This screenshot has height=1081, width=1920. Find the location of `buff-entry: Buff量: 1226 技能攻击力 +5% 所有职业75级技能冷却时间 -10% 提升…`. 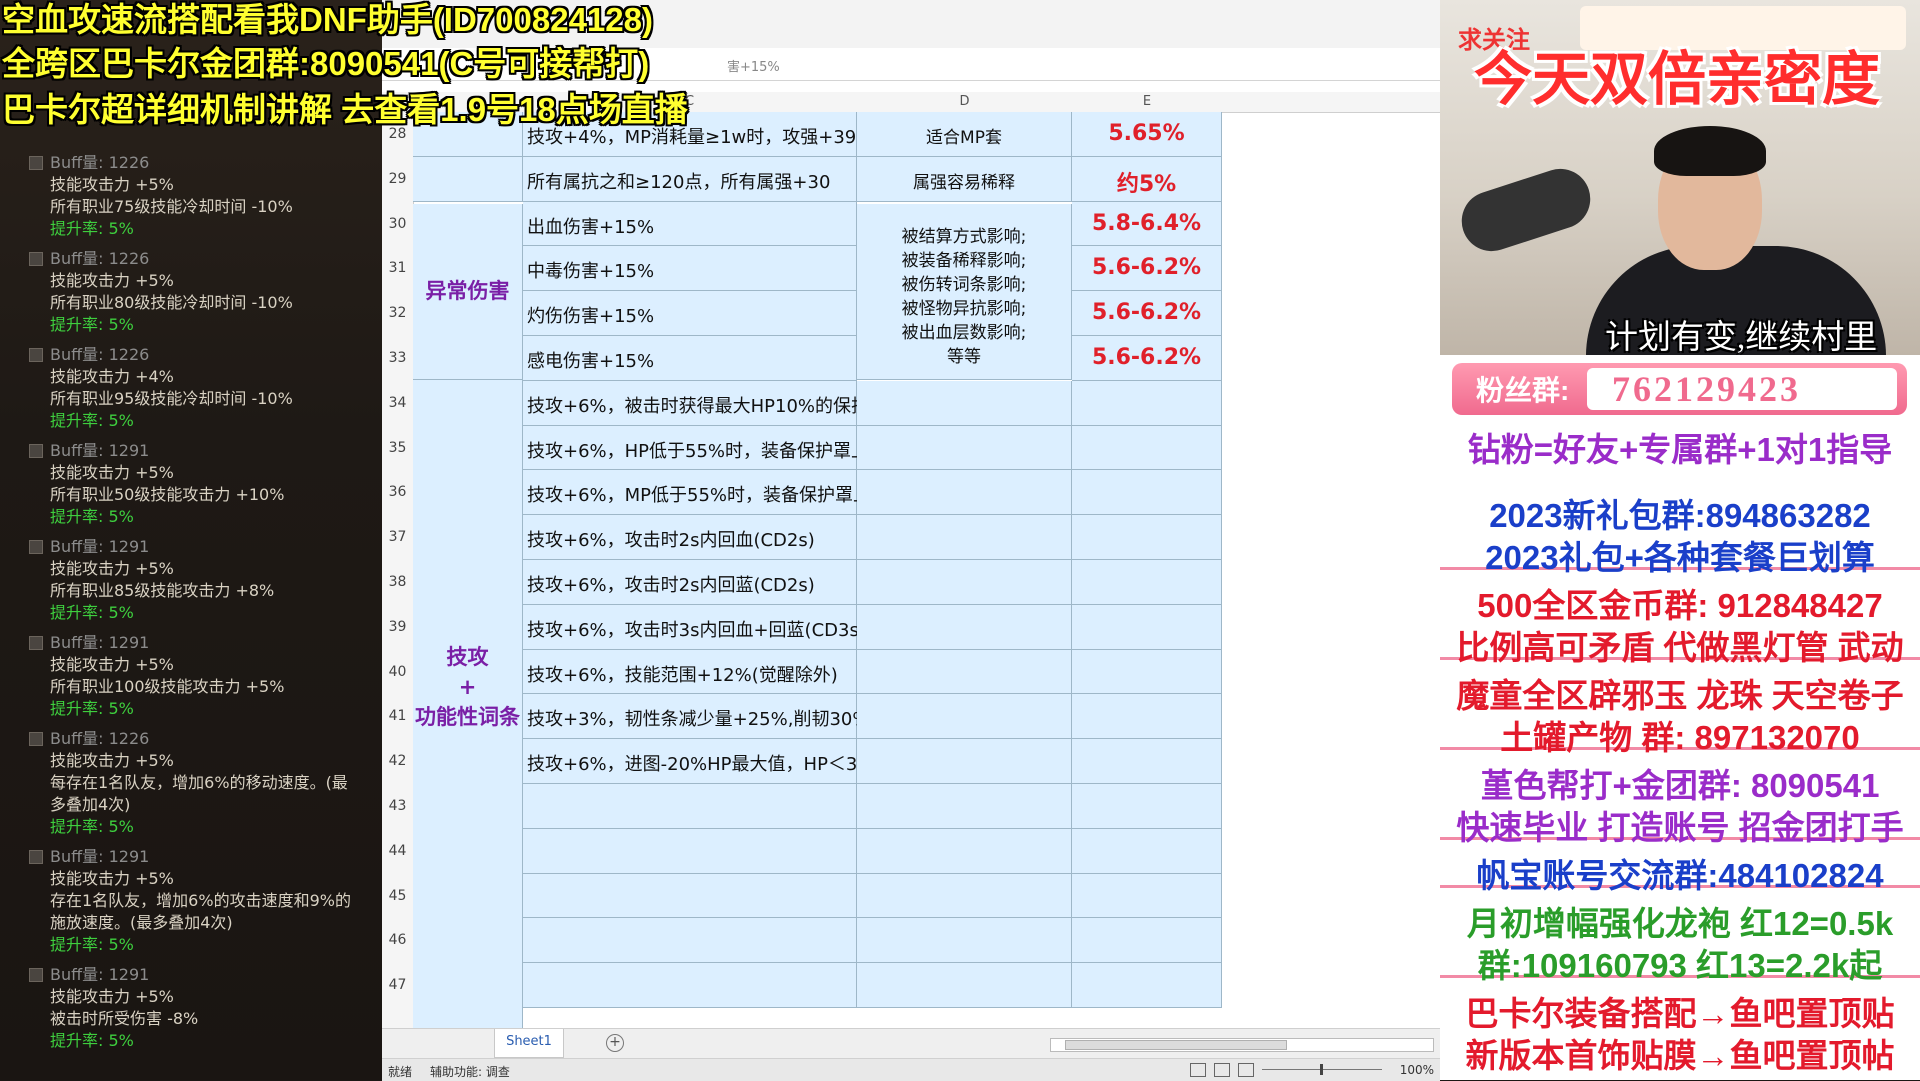

buff-entry: Buff量: 1226 技能攻击力 +5% 所有职业75级技能冷却时间 -10% 提升… is located at coordinates (191, 198).